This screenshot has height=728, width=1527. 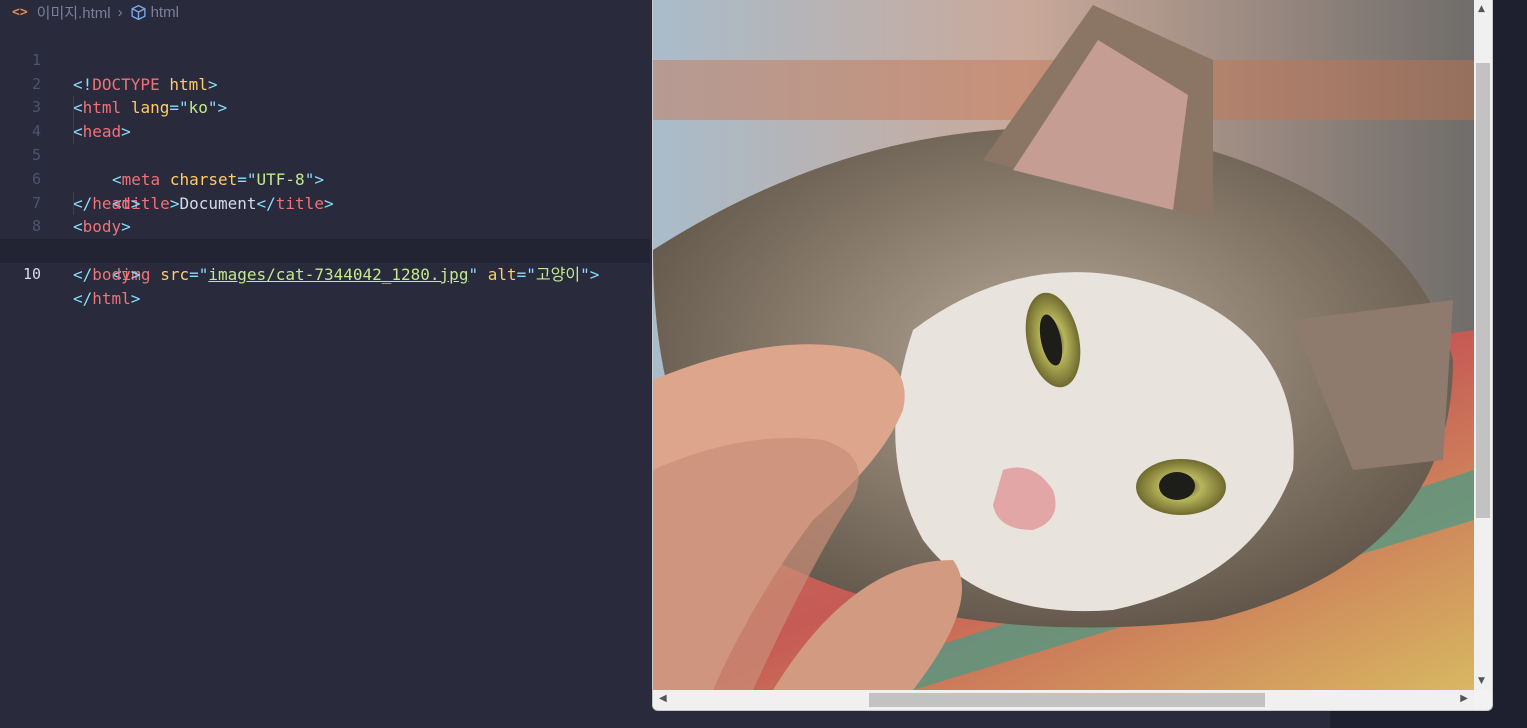 I want to click on code-line-3: 3 <head>, so click(x=325, y=107).